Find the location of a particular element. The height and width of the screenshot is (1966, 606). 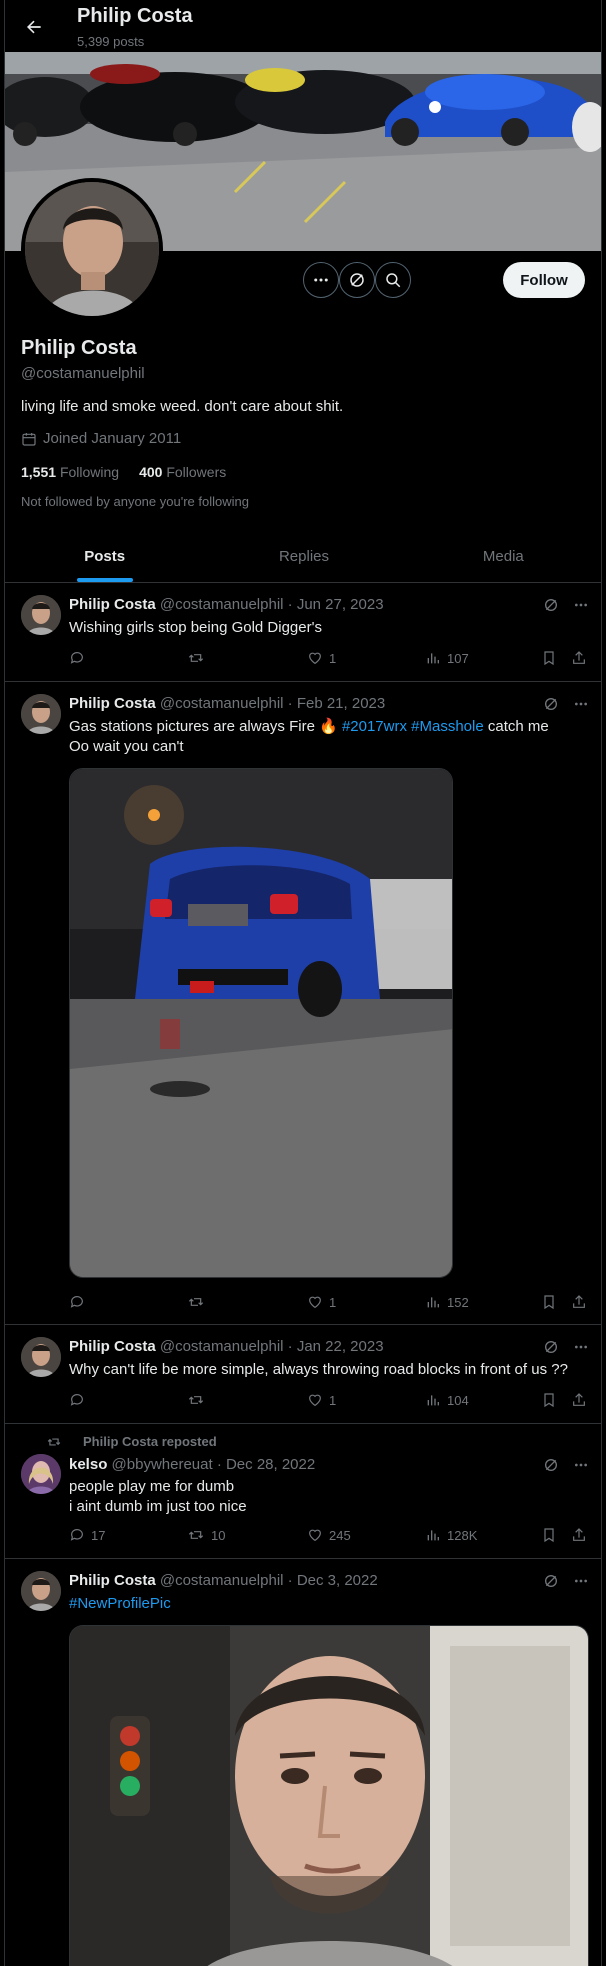

tab-posts: Posts is located at coordinates (104, 556).